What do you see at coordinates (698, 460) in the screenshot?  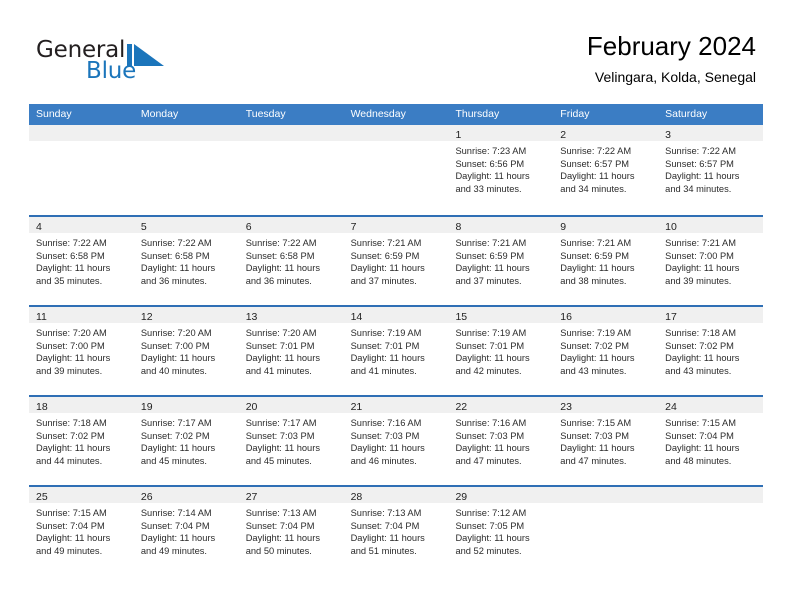 I see `sun-info-line: and 48 minutes.` at bounding box center [698, 460].